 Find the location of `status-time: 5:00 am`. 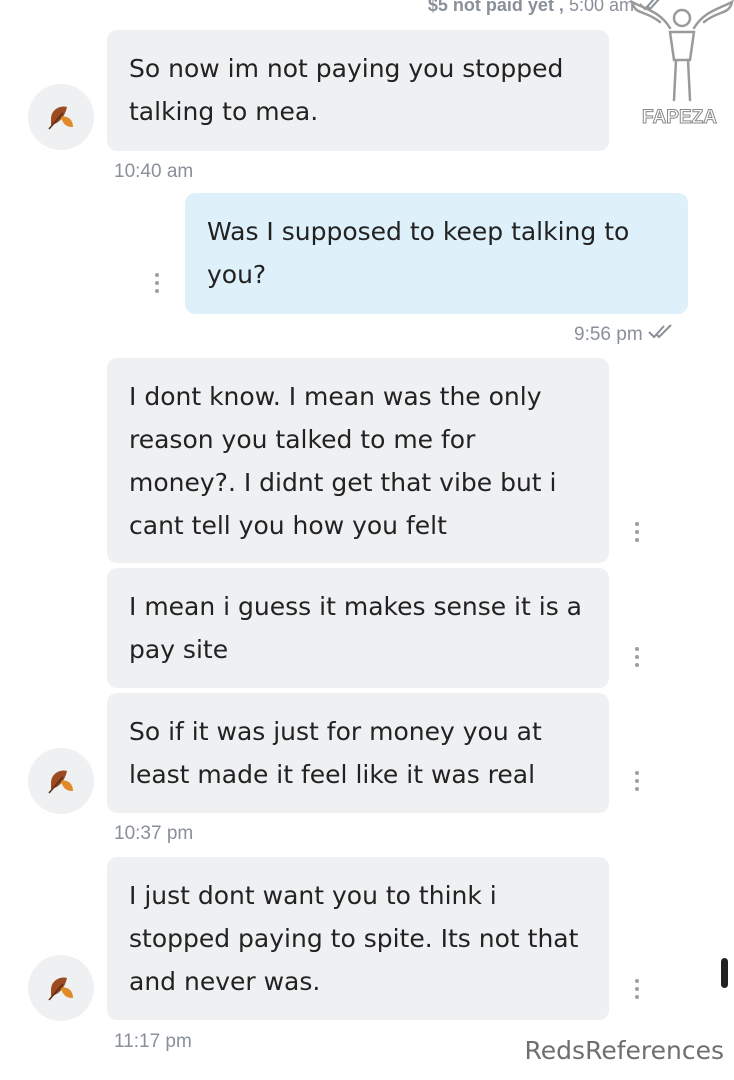

status-time: 5:00 am is located at coordinates (601, 7).